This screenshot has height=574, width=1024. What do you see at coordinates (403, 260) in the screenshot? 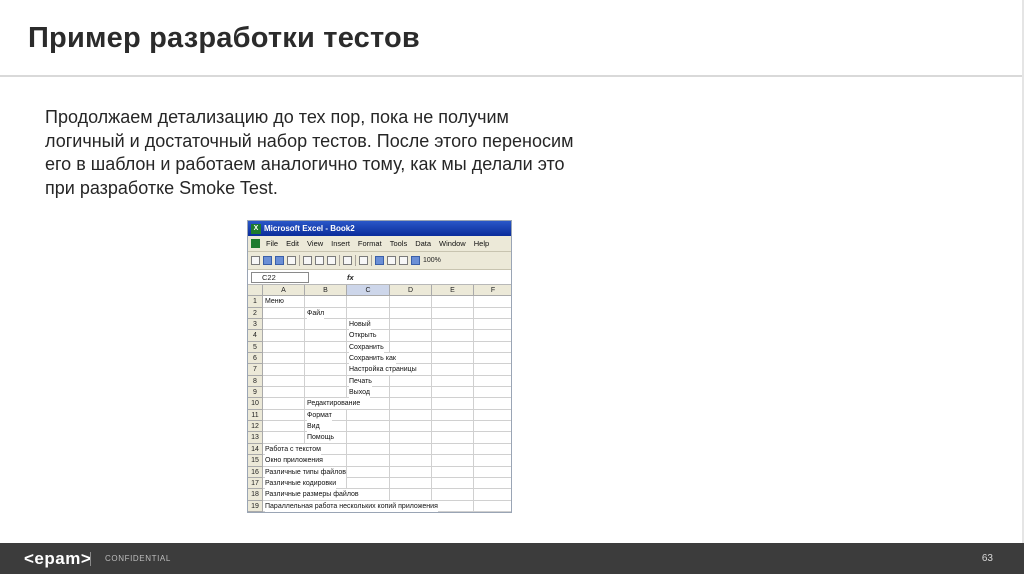
I see `sort-icon` at bounding box center [403, 260].